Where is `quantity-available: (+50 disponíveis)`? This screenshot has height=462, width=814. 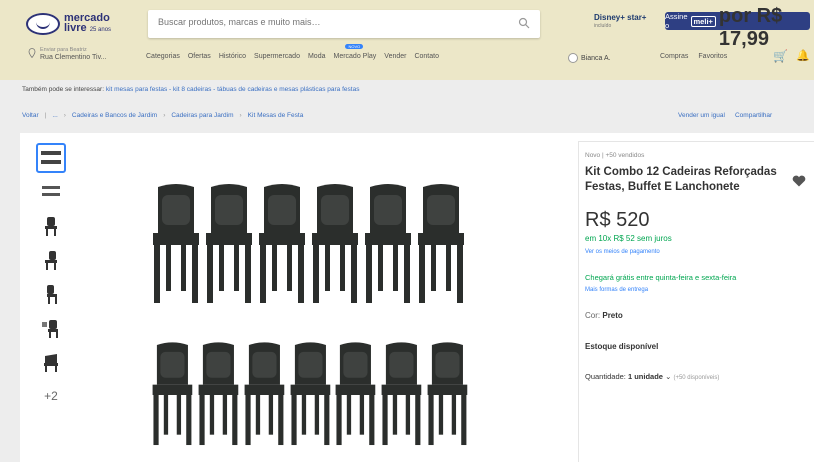
quantity-available: (+50 disponíveis) is located at coordinates (696, 378).